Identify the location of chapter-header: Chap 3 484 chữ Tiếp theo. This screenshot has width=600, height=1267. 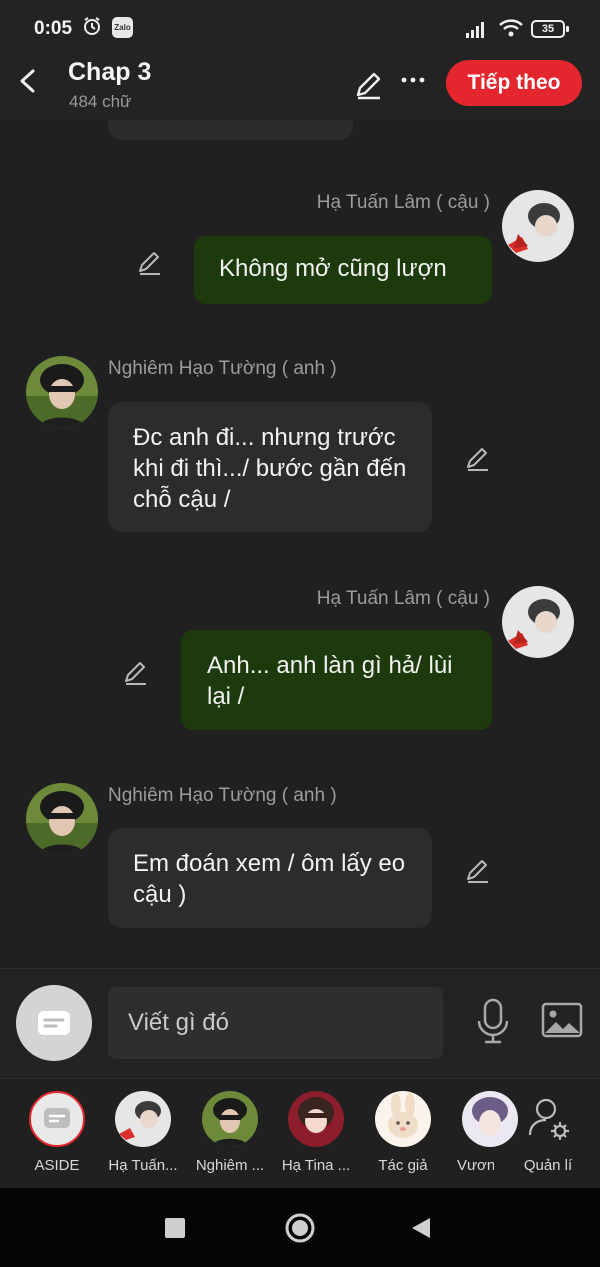
(300, 88).